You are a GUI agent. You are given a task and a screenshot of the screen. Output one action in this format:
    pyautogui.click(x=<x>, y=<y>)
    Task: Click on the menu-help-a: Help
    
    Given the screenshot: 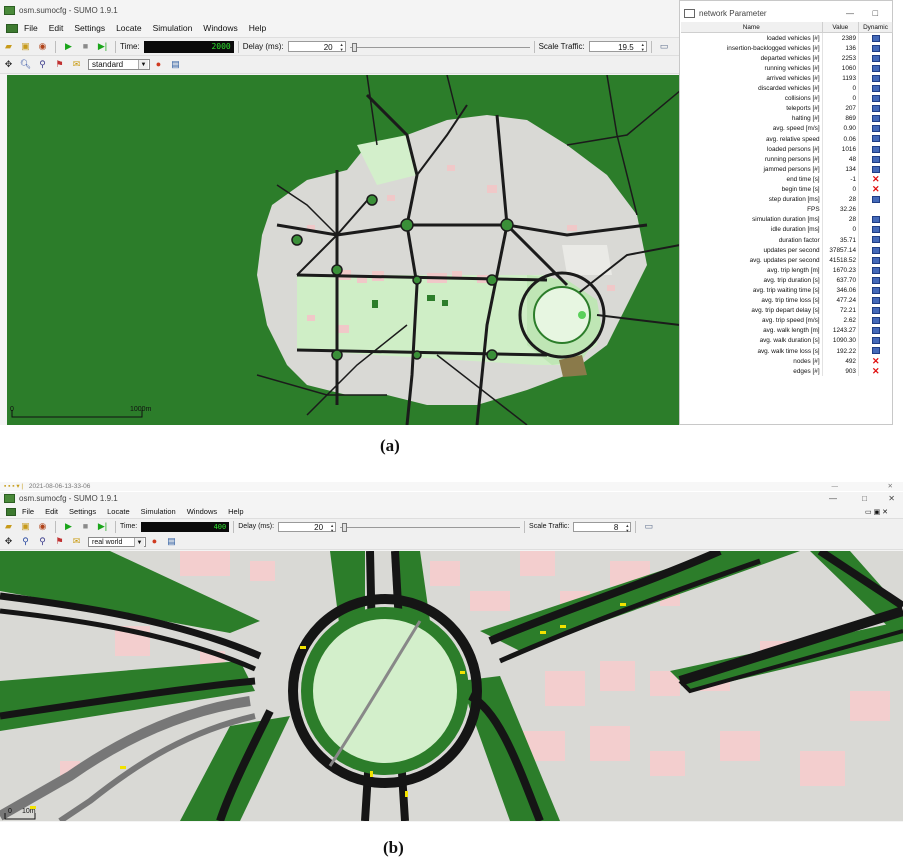 What is the action you would take?
    pyautogui.click(x=257, y=28)
    